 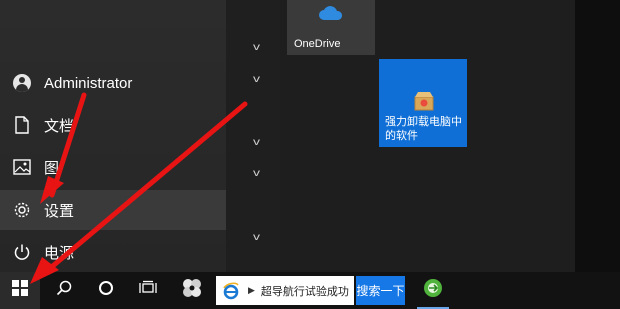 I want to click on onedrive-cloud-icon, so click(x=331, y=14).